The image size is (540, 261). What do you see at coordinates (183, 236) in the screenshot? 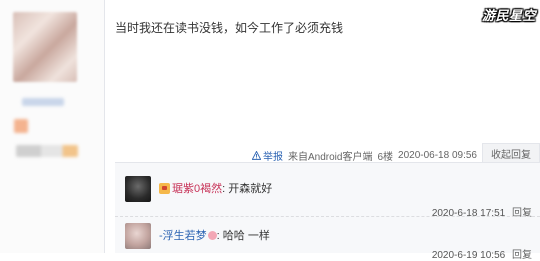
I see `reply-username: -浮生若梦` at bounding box center [183, 236].